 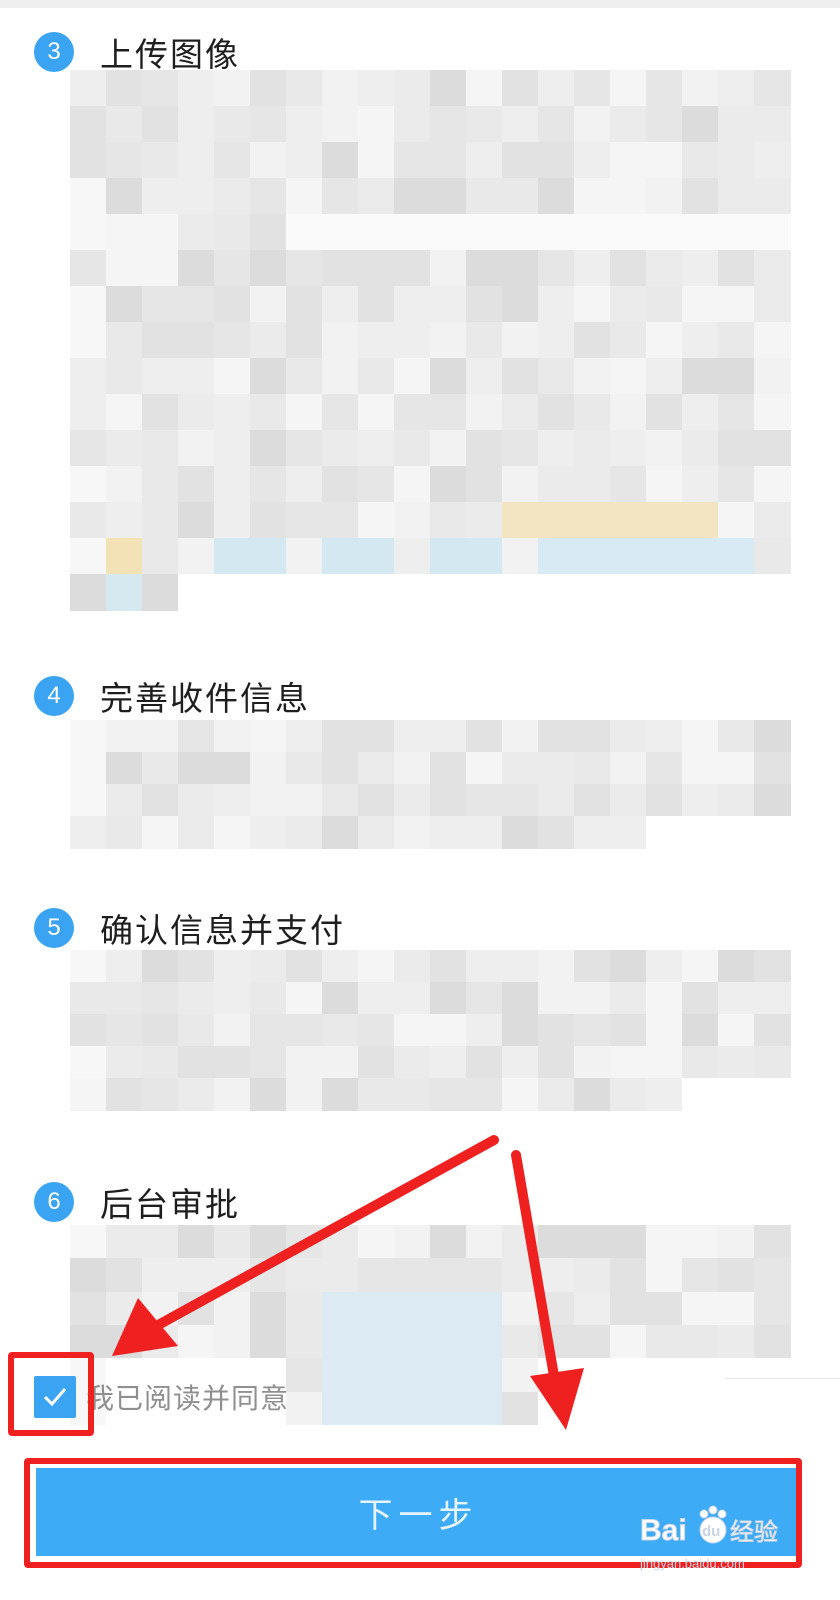 What do you see at coordinates (55, 1397) in the screenshot?
I see `agreement-checkbox` at bounding box center [55, 1397].